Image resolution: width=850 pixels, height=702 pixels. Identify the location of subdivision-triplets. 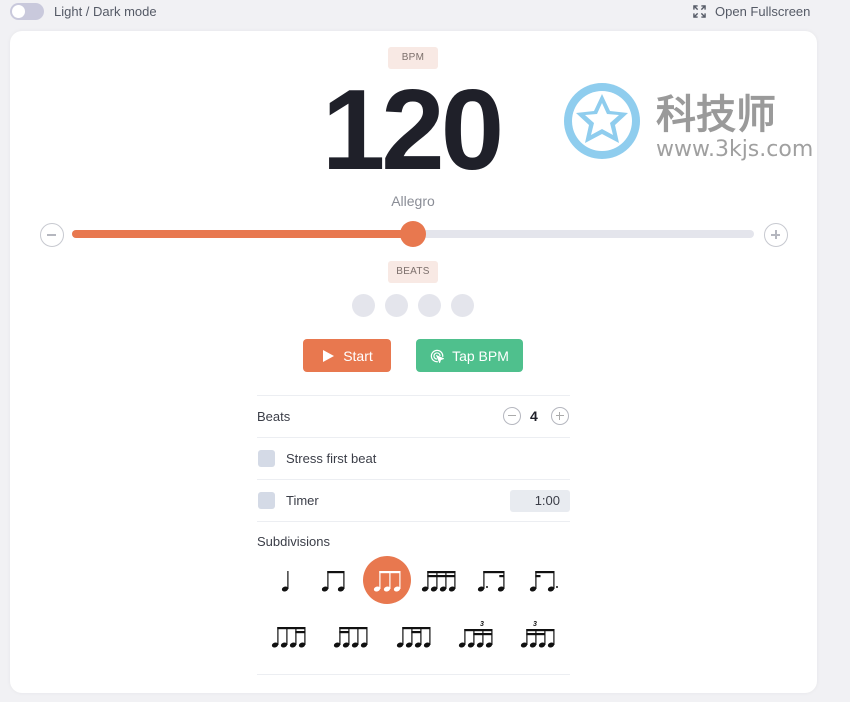
(387, 580).